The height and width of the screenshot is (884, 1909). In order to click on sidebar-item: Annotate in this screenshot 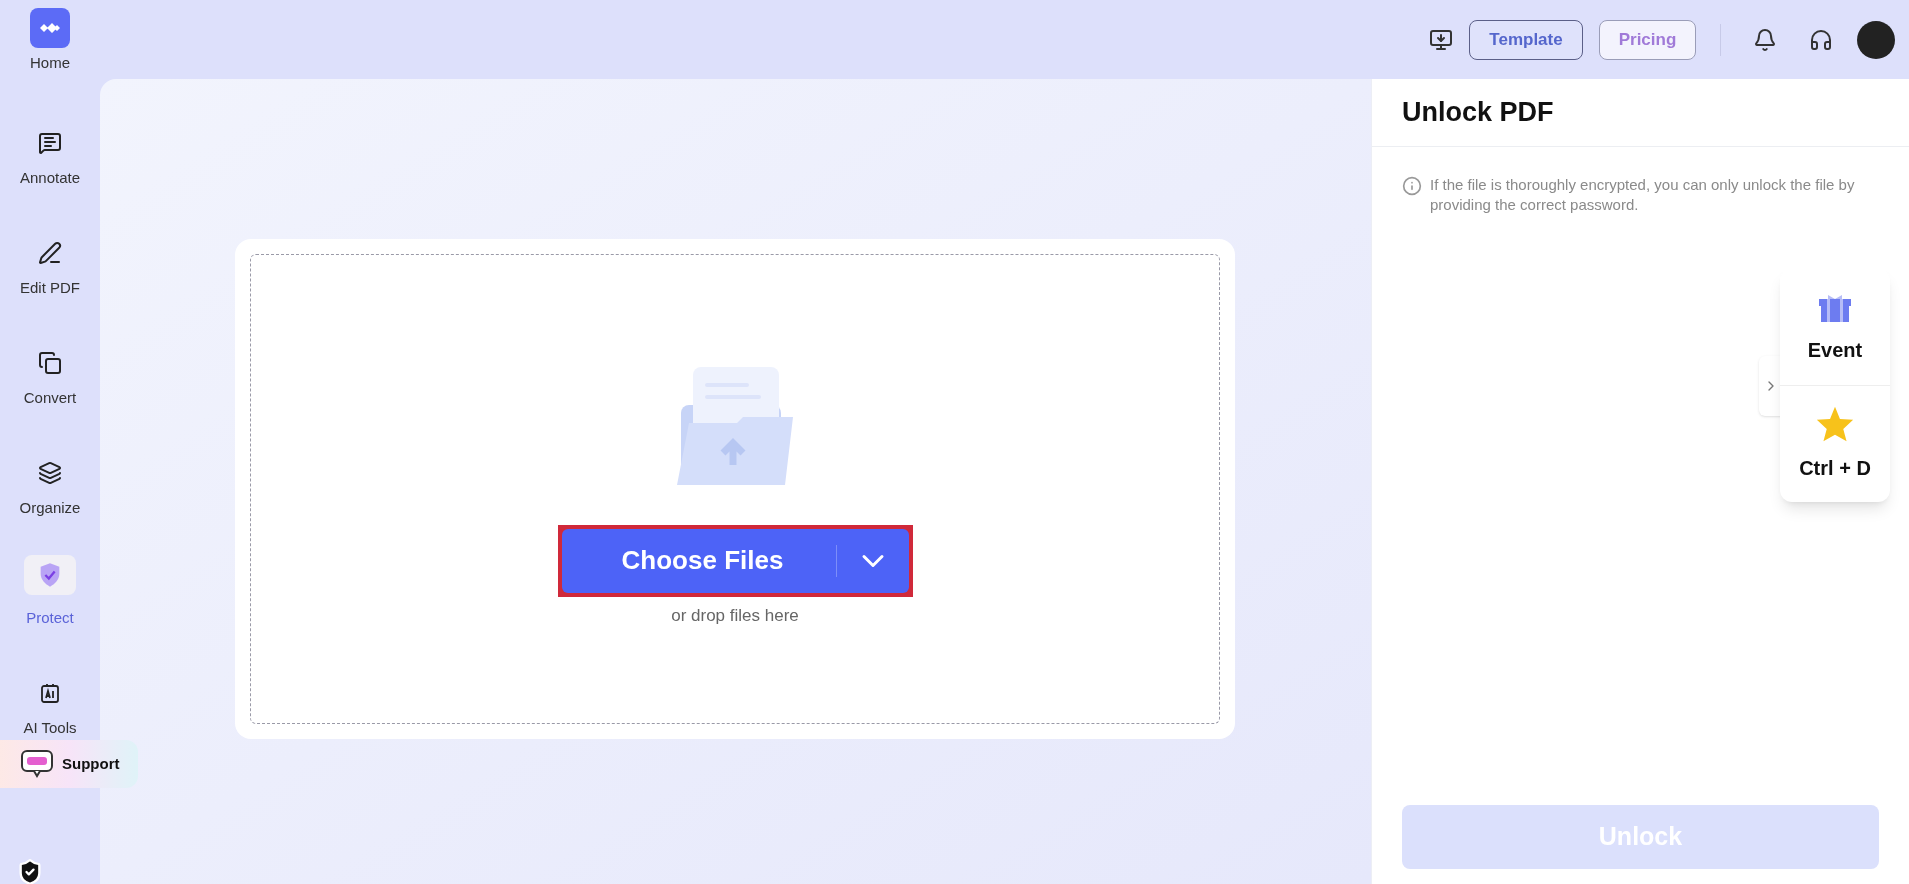, I will do `click(50, 152)`.